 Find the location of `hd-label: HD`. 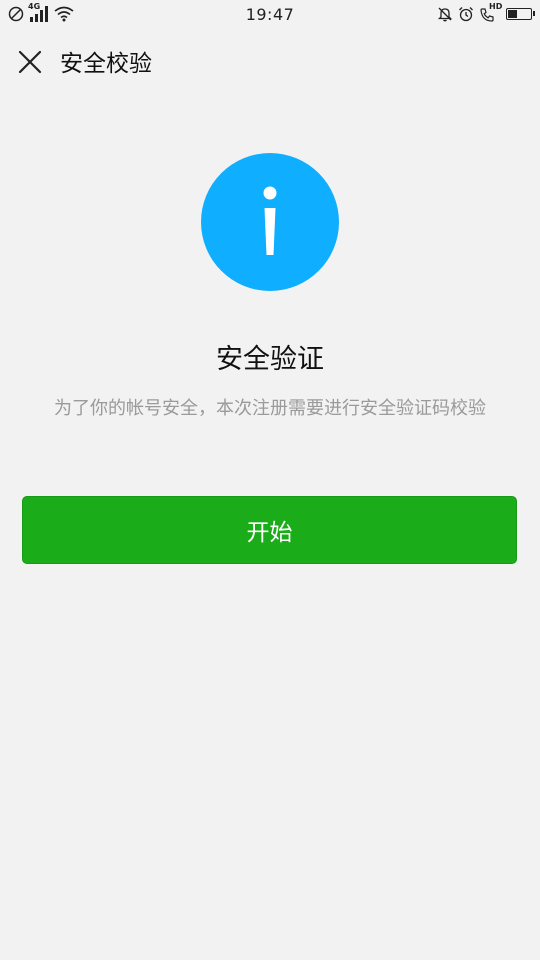

hd-label: HD is located at coordinates (496, 6).